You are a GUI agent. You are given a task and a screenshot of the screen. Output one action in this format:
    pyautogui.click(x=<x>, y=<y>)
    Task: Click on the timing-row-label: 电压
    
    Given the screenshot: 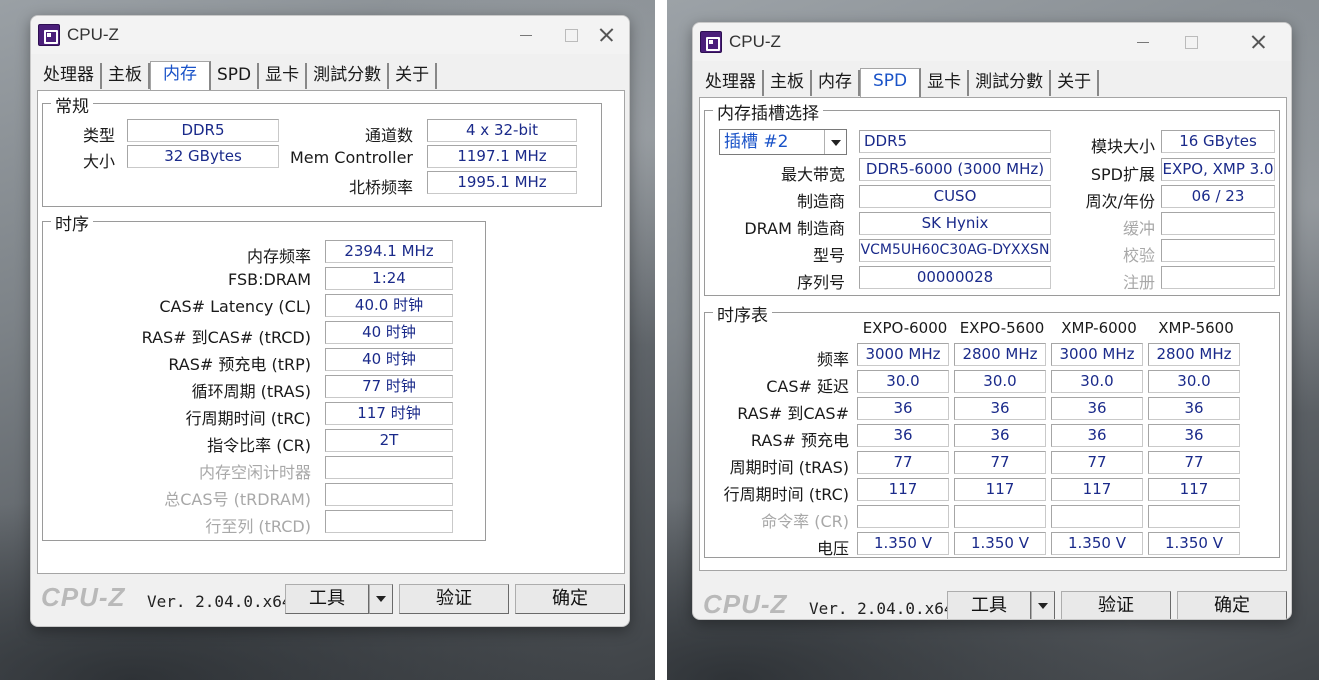 What is the action you would take?
    pyautogui.click(x=832, y=548)
    